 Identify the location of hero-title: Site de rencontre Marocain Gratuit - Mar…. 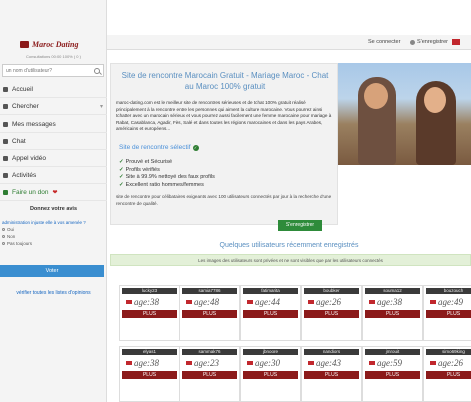
(225, 81).